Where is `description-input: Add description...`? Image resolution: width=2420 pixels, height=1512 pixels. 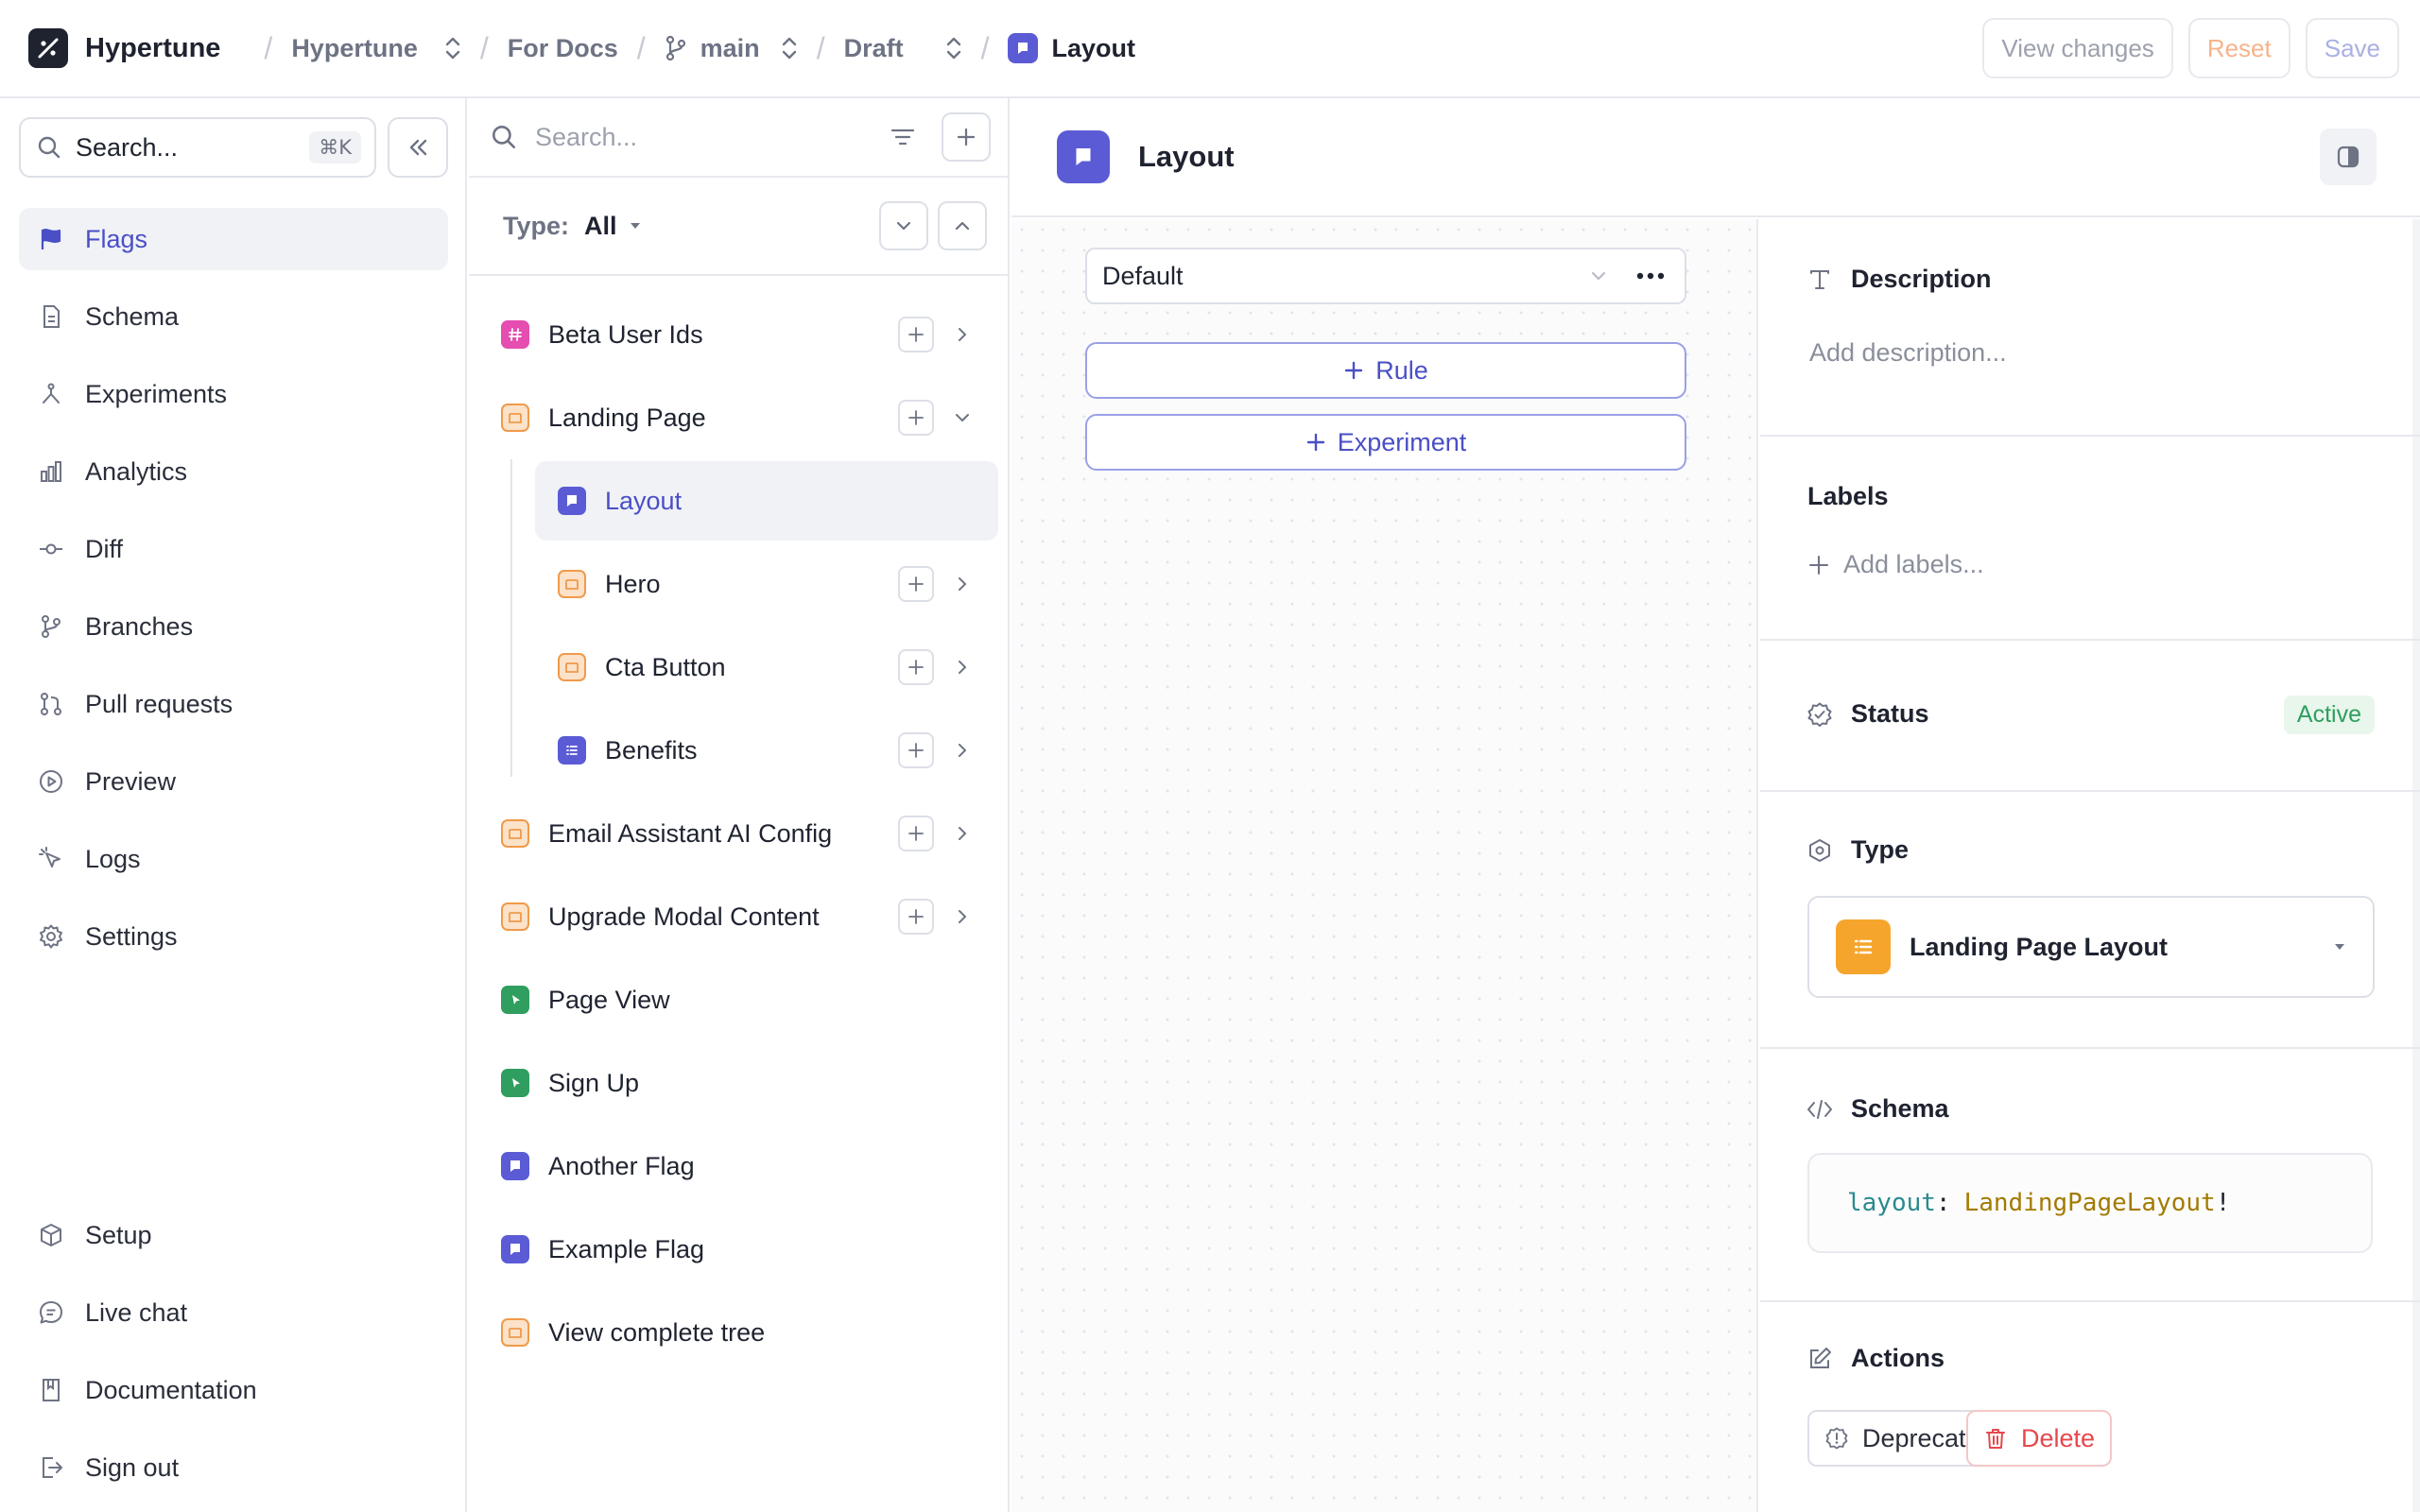
description-input: Add description... is located at coordinates (1908, 353).